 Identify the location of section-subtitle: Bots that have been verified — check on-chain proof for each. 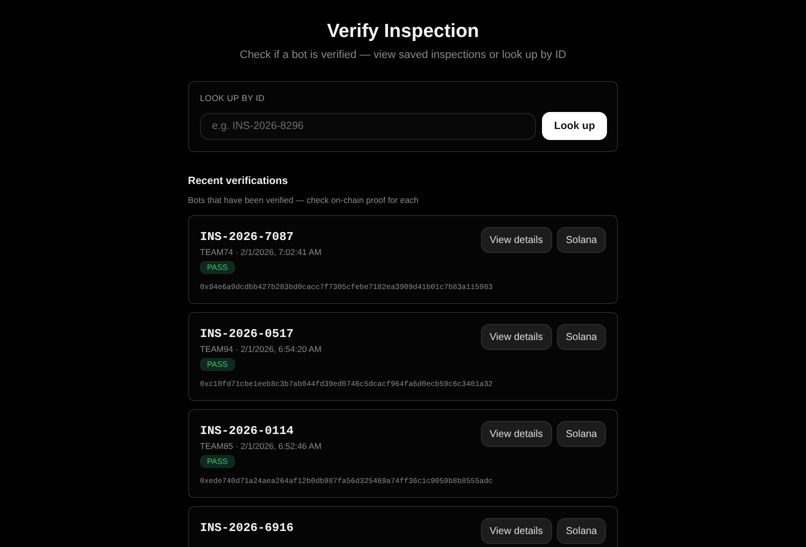
(304, 200).